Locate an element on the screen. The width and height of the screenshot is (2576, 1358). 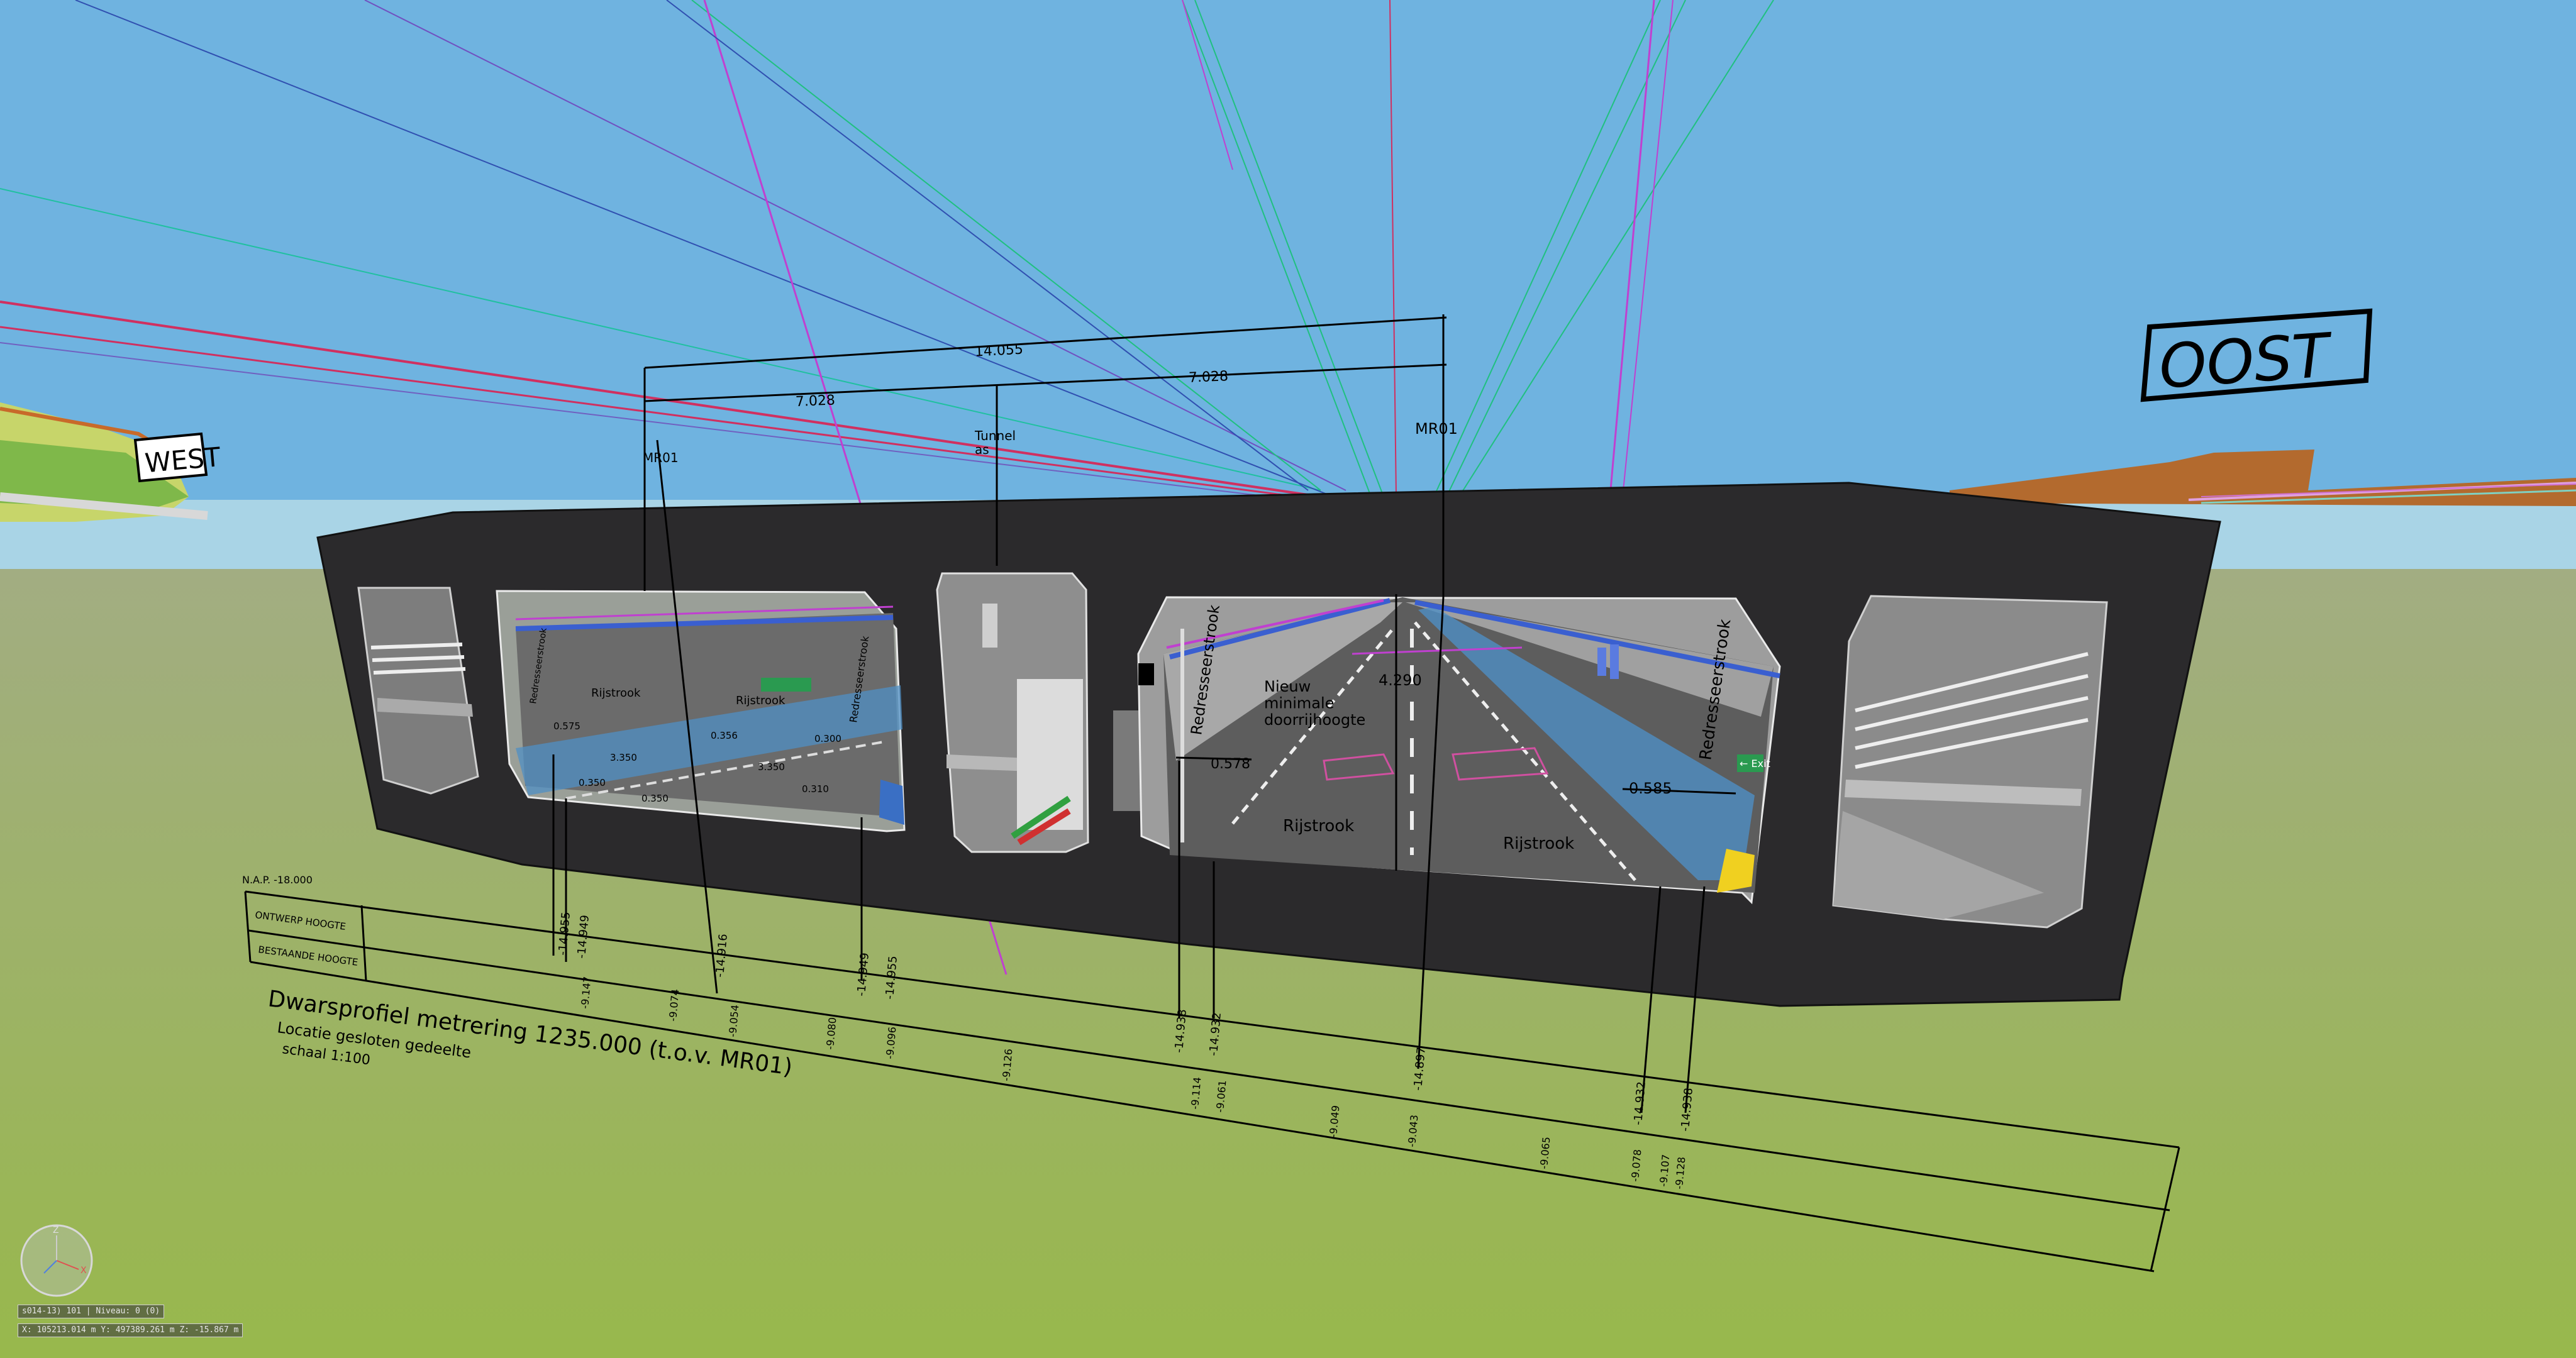
dim-clearance: 4.290 is located at coordinates (1400, 680).